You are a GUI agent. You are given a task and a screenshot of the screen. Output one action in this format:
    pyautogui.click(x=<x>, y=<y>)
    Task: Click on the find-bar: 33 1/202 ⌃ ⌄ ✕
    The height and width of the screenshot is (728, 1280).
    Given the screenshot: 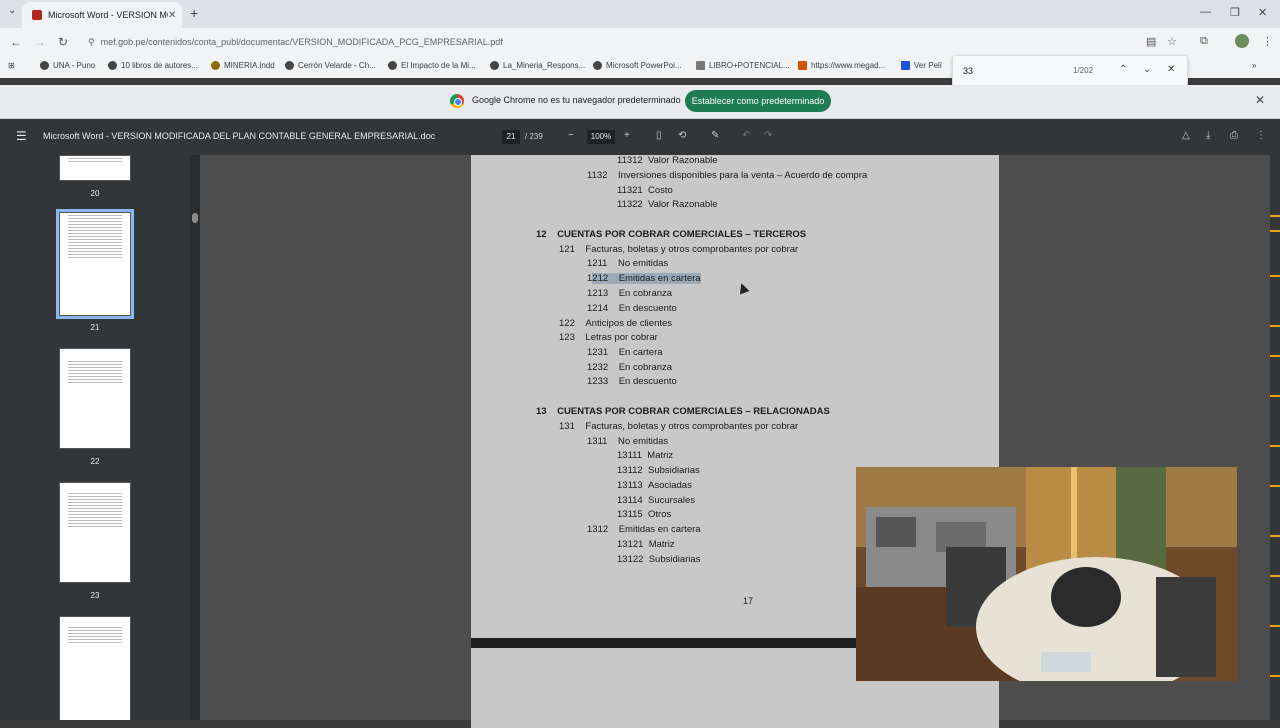 What is the action you would take?
    pyautogui.click(x=1070, y=71)
    